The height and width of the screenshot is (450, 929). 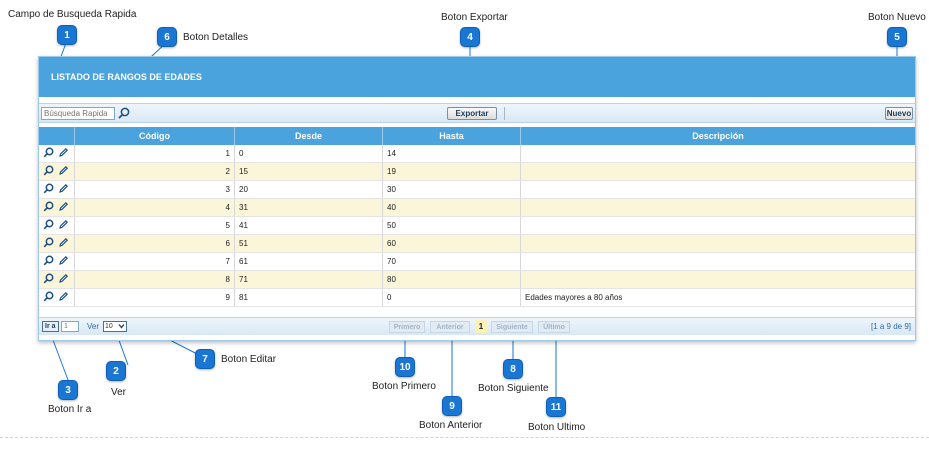 I want to click on toolbar-divider, so click(x=504, y=113).